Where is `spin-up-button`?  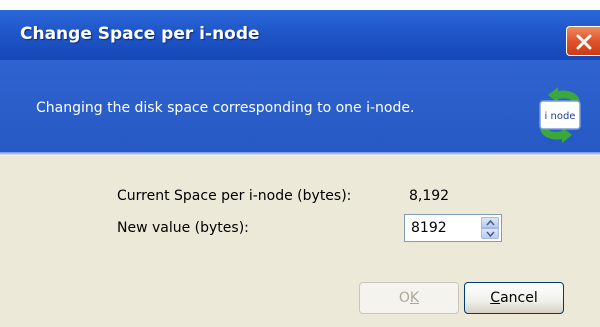 spin-up-button is located at coordinates (490, 222).